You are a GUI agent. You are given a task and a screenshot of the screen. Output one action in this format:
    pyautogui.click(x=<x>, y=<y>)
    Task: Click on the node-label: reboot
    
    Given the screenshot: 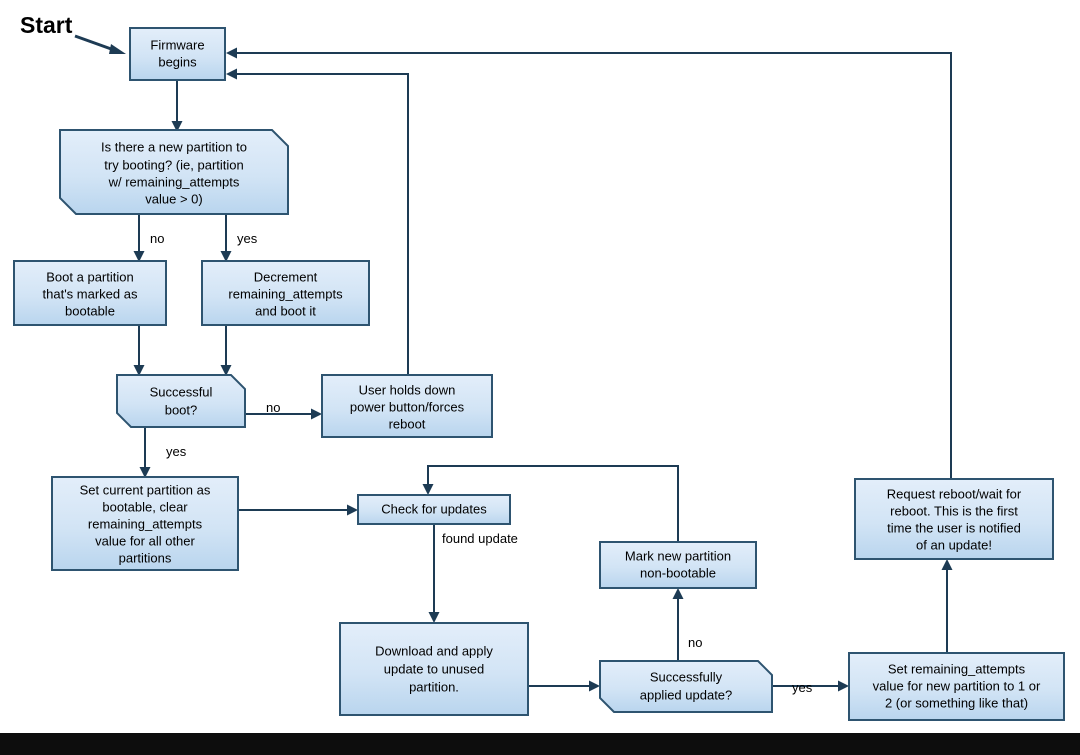 What is the action you would take?
    pyautogui.click(x=407, y=423)
    